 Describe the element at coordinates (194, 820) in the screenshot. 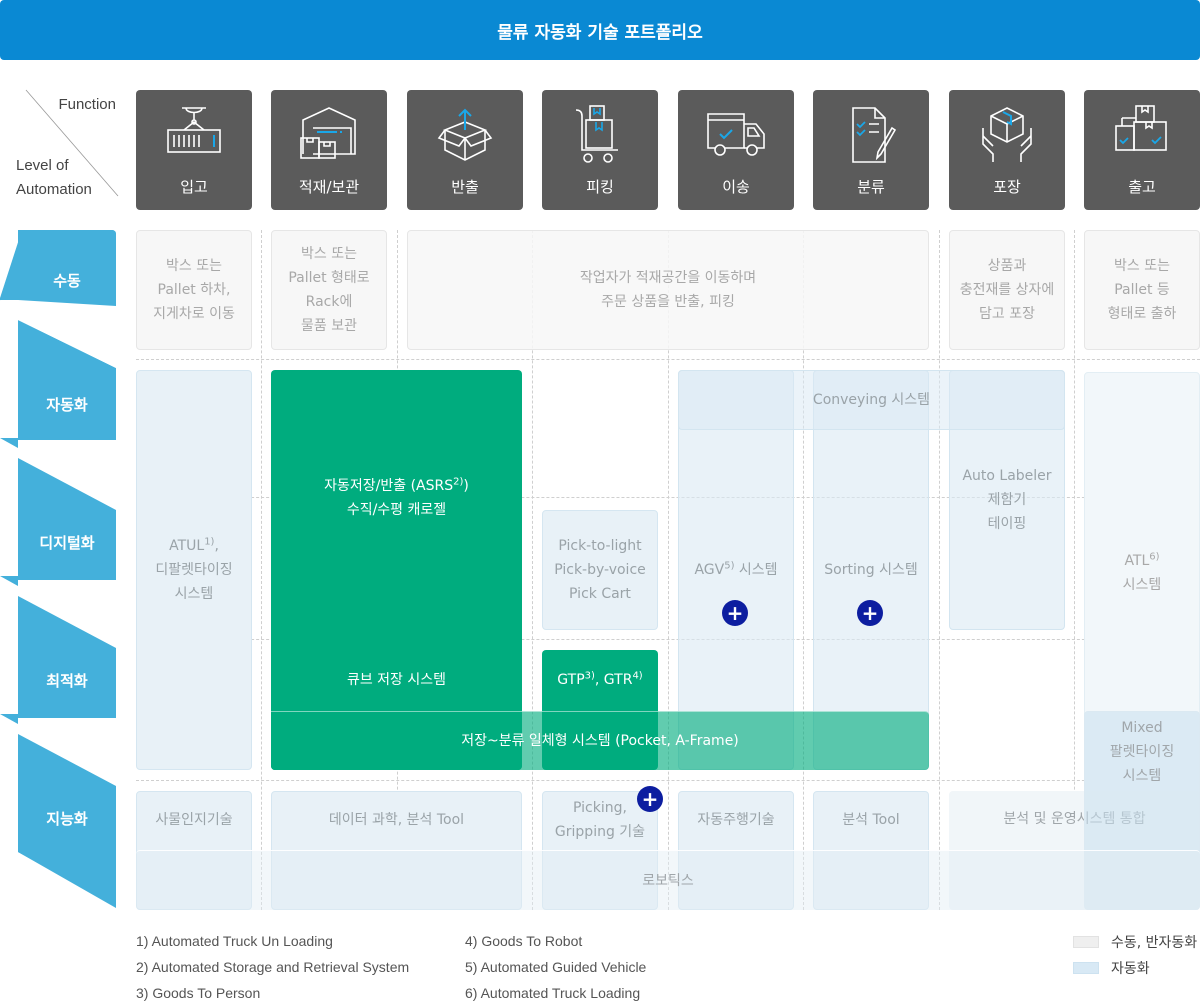

I see `cell-text: 사물인지기술` at that location.